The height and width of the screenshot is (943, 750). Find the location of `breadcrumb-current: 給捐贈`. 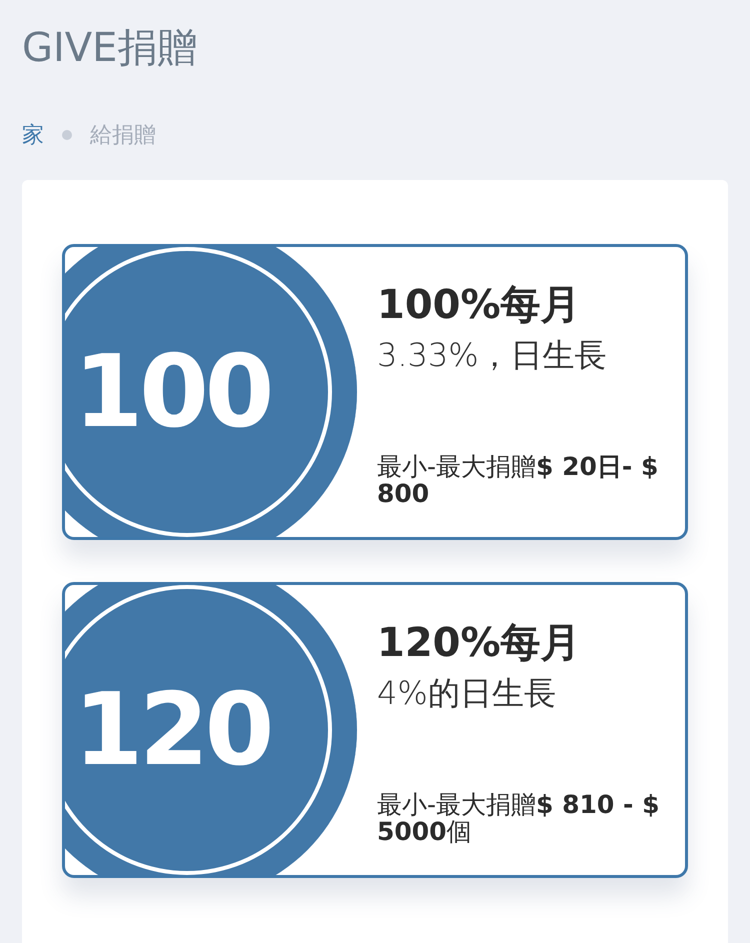

breadcrumb-current: 給捐贈 is located at coordinates (123, 136).